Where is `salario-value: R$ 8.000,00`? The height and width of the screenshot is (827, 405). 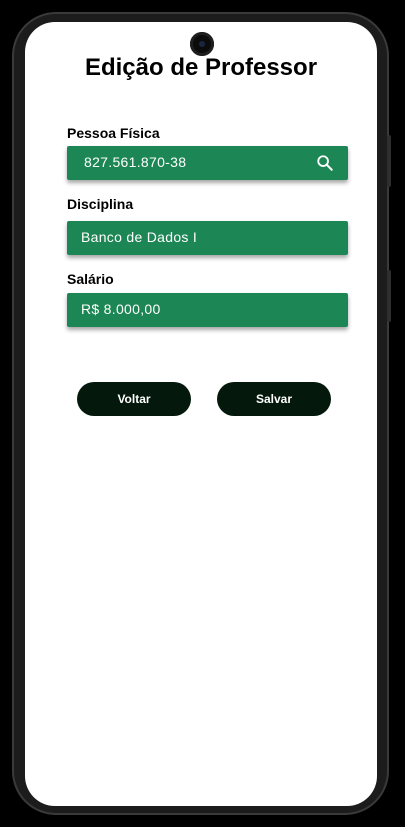 salario-value: R$ 8.000,00 is located at coordinates (121, 309).